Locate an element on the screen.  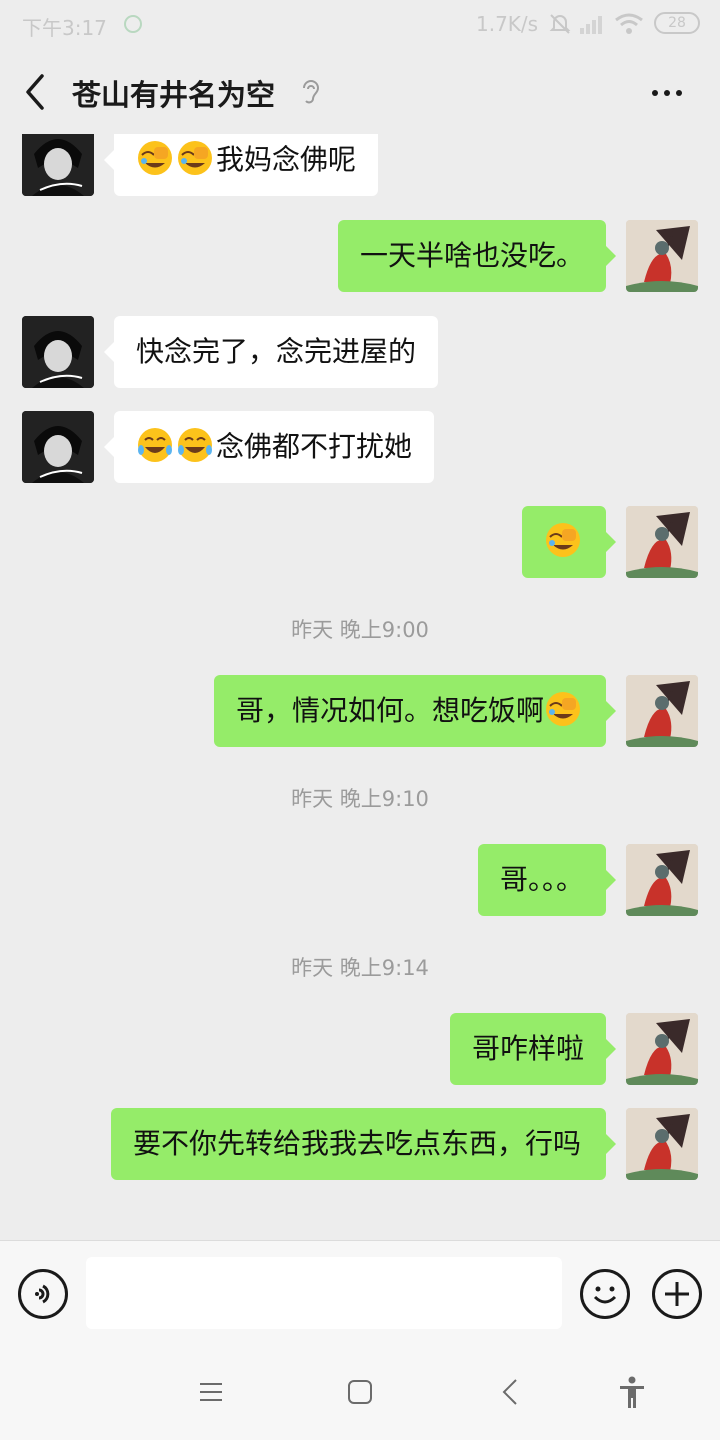
message-text: 要不你先转给我我去吃点东西，行吗 is located at coordinates (357, 1143).